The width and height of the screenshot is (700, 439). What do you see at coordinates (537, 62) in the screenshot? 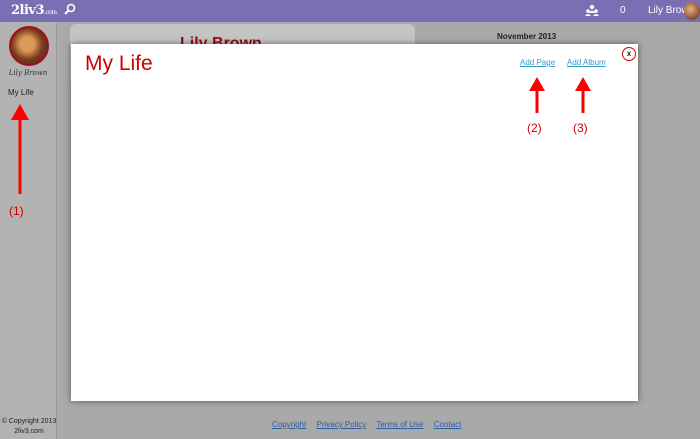
I see `add-page-link: Add Page` at bounding box center [537, 62].